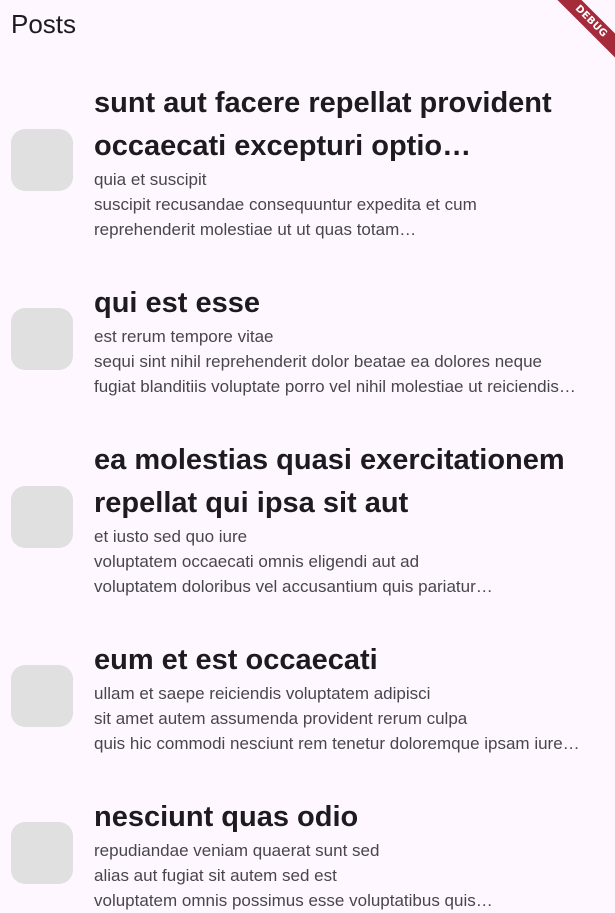  Describe the element at coordinates (226, 817) in the screenshot. I see `post-title: nesciunt quas odio` at that location.